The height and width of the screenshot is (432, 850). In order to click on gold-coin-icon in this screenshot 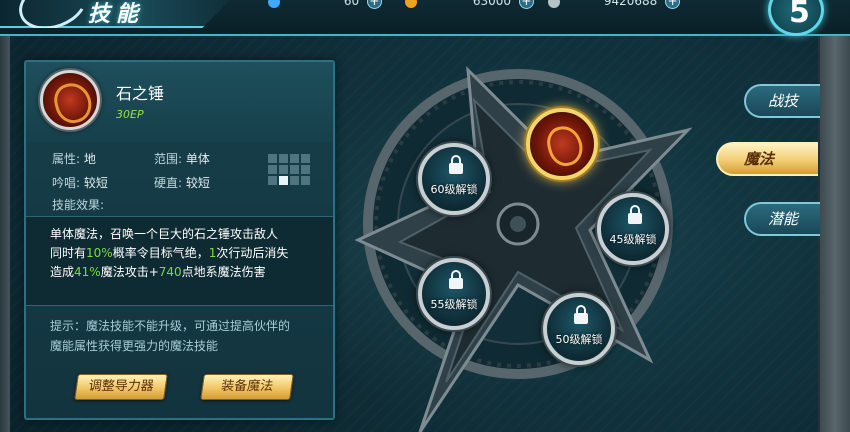, I will do `click(411, 4)`.